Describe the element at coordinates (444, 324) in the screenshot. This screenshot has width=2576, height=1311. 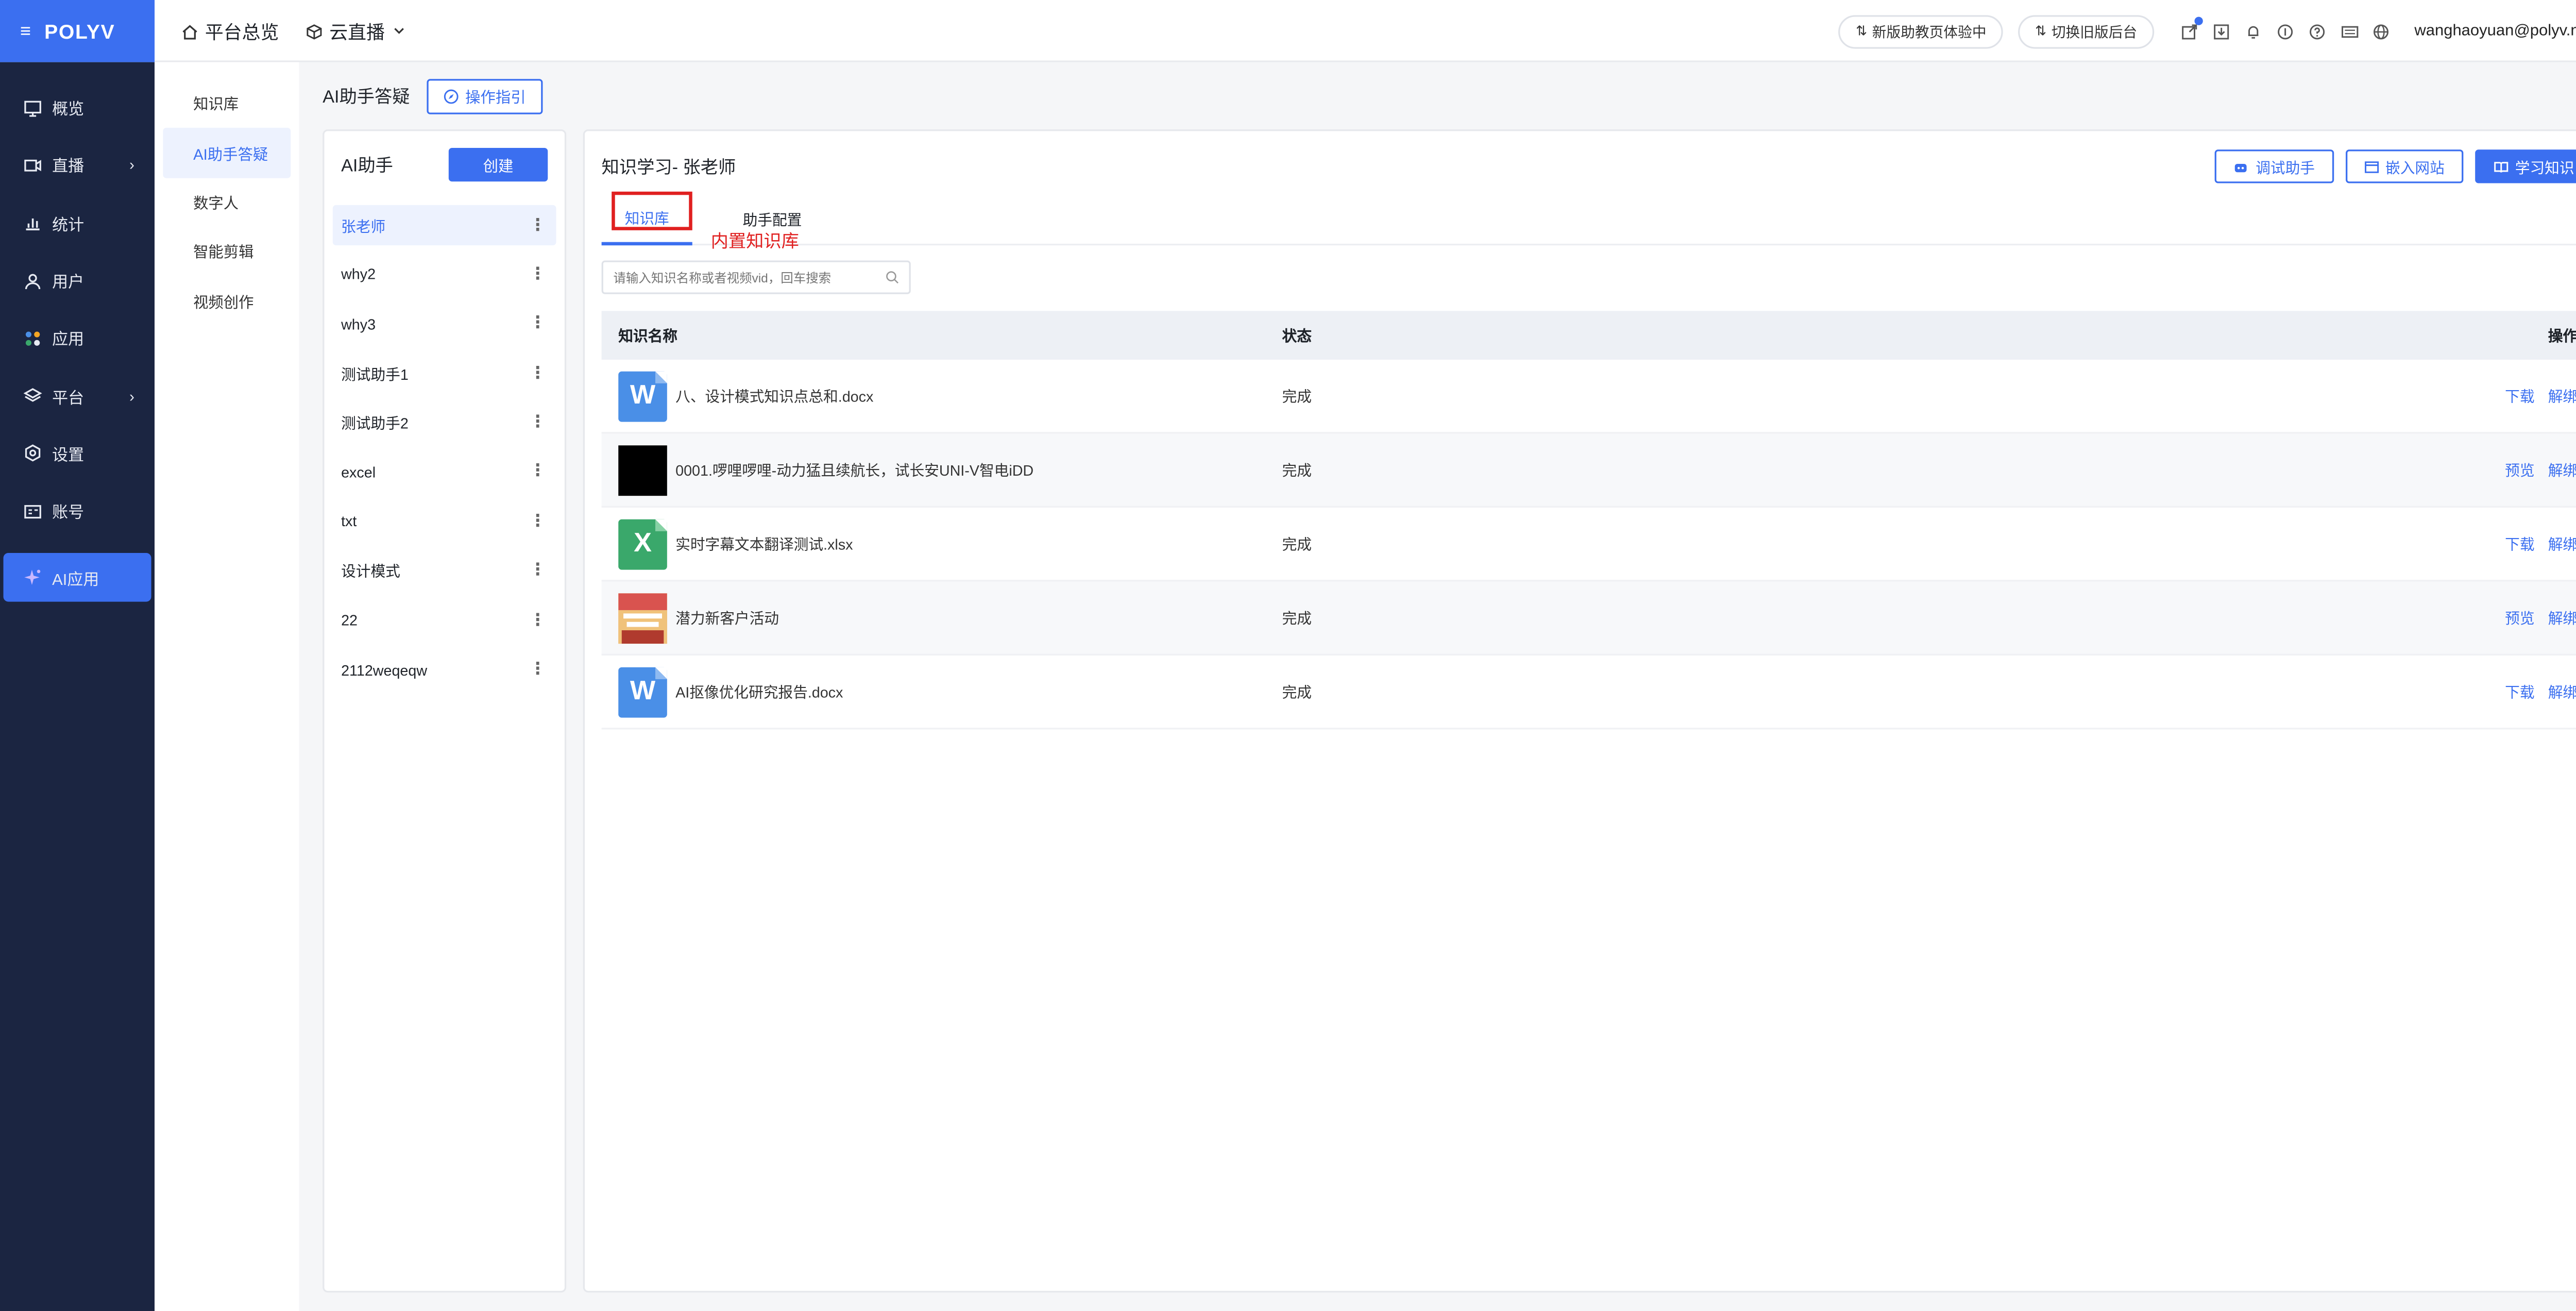
I see `assistant-item: why3 ⋮` at that location.